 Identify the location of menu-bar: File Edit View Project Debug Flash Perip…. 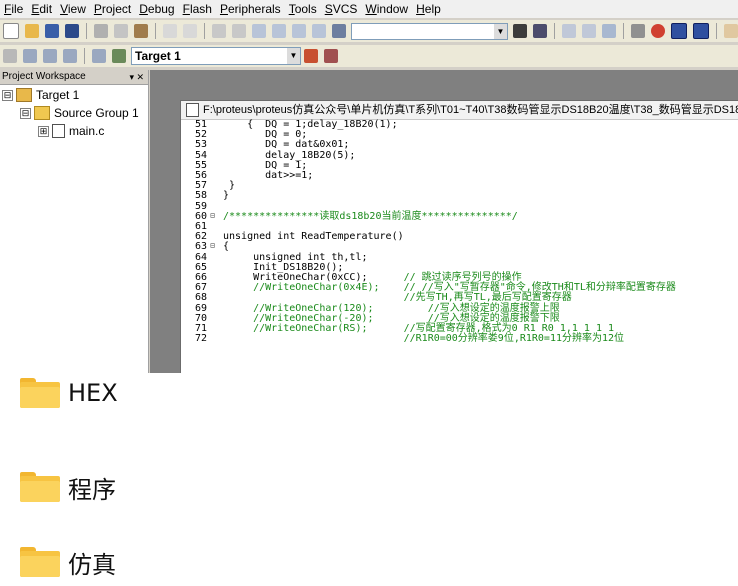
(369, 9).